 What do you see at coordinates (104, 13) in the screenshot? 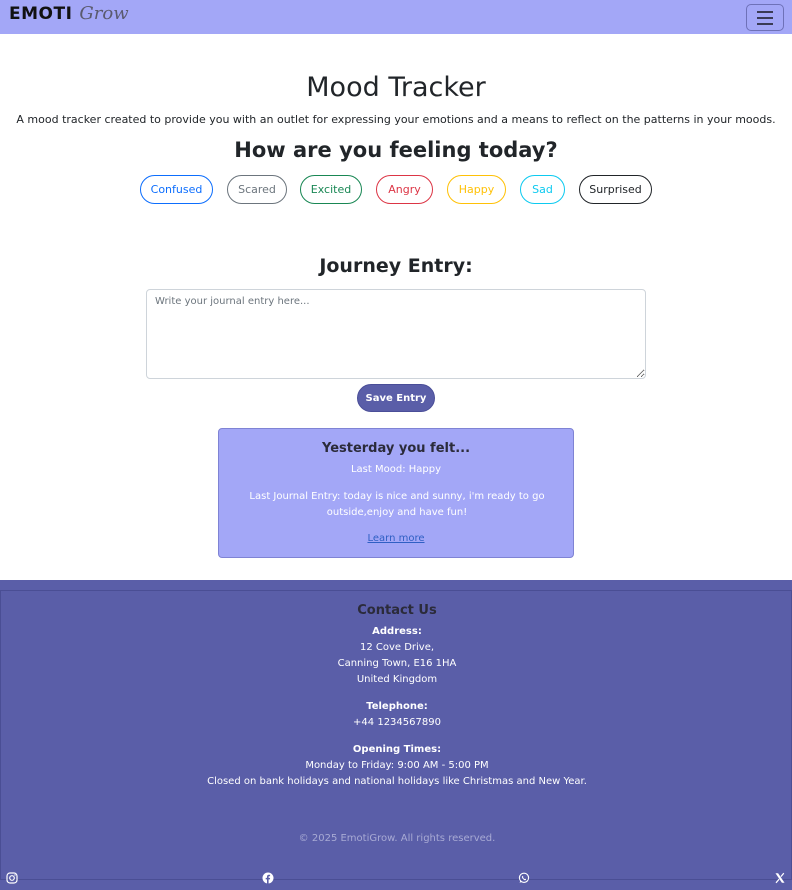
I see `brand-script-text: Grow` at bounding box center [104, 13].